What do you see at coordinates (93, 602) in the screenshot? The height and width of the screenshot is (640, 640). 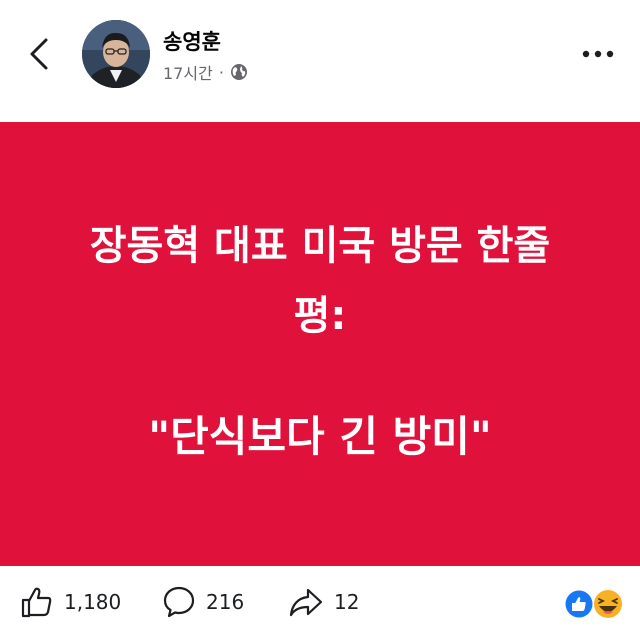 I see `like-count: 1,180` at bounding box center [93, 602].